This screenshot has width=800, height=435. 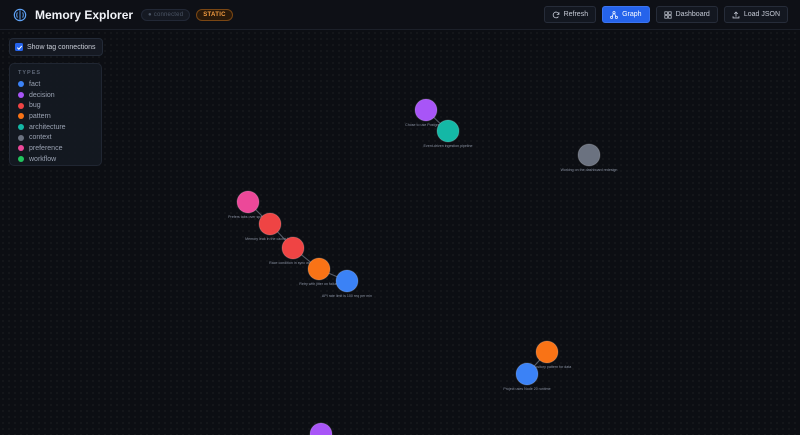 I want to click on header-actions: Refresh Graph Dashboard Load JSON, so click(x=665, y=14).